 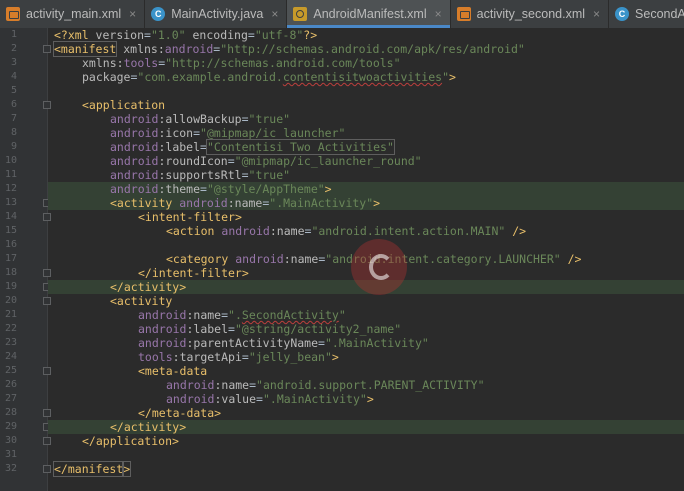 I want to click on code-line: <application, so click(x=366, y=105).